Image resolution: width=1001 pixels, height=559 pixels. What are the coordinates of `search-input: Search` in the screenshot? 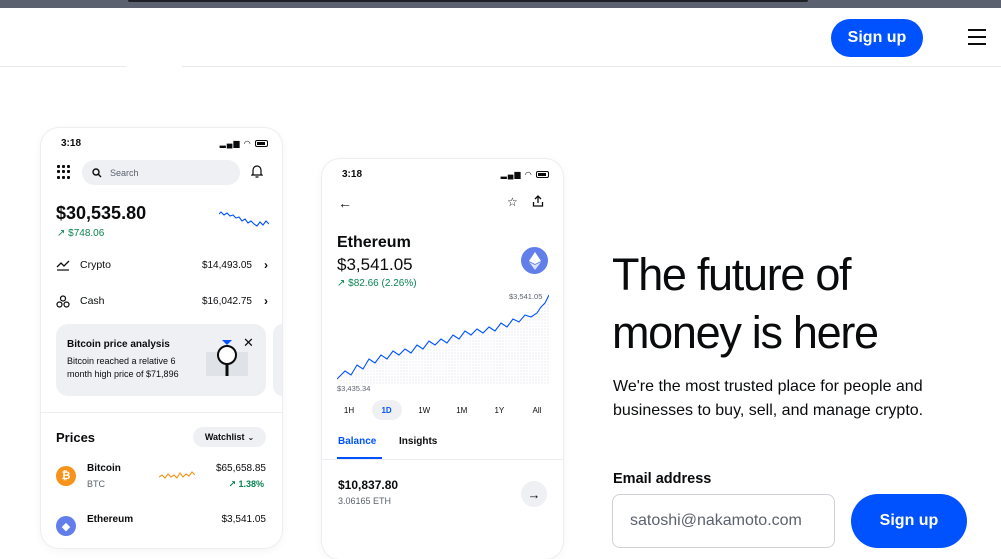 It's located at (161, 172).